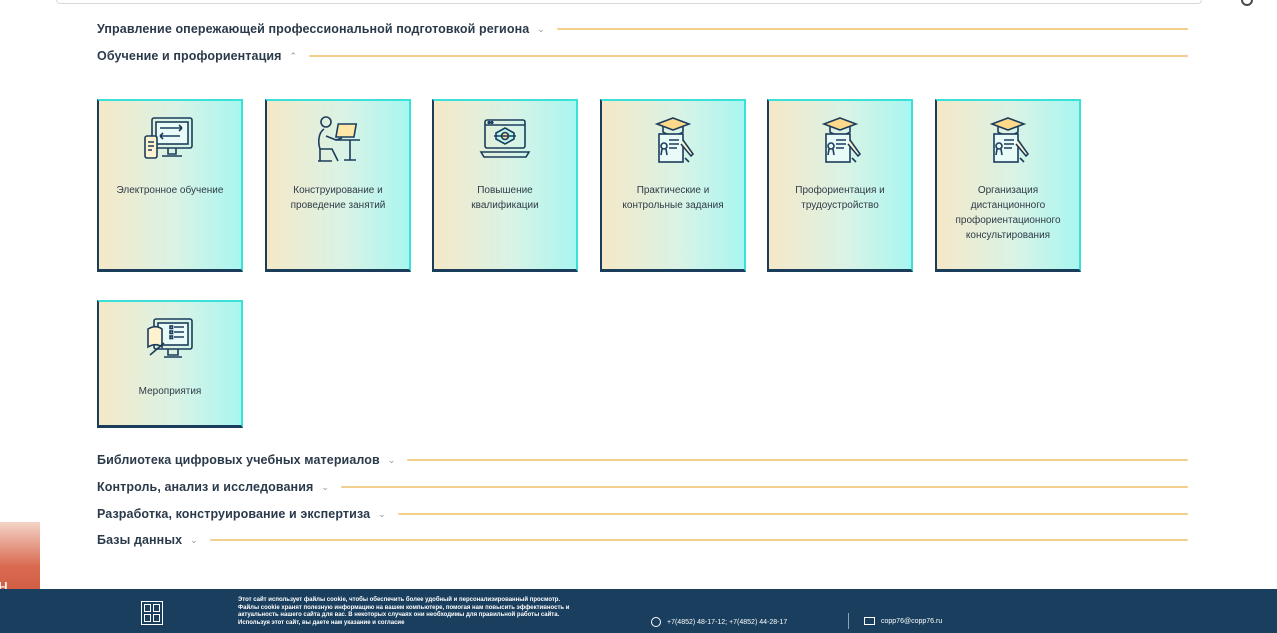 The image size is (1277, 633). What do you see at coordinates (152, 613) in the screenshot?
I see `logo-icon` at bounding box center [152, 613].